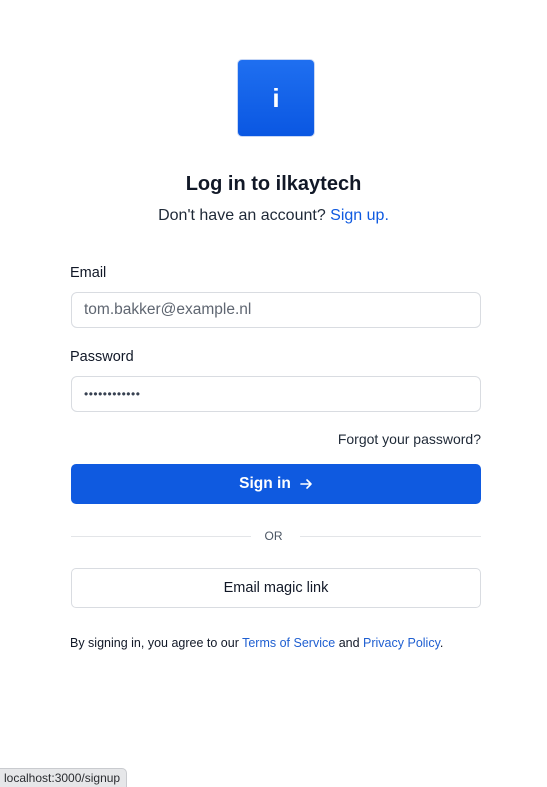 The image size is (547, 787). I want to click on email-field, so click(276, 310).